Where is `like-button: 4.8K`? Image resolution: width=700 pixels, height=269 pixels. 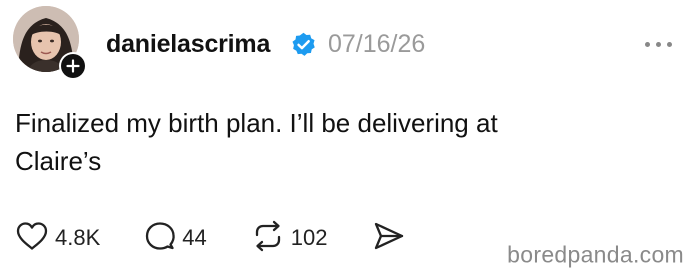
like-button: 4.8K is located at coordinates (57, 238).